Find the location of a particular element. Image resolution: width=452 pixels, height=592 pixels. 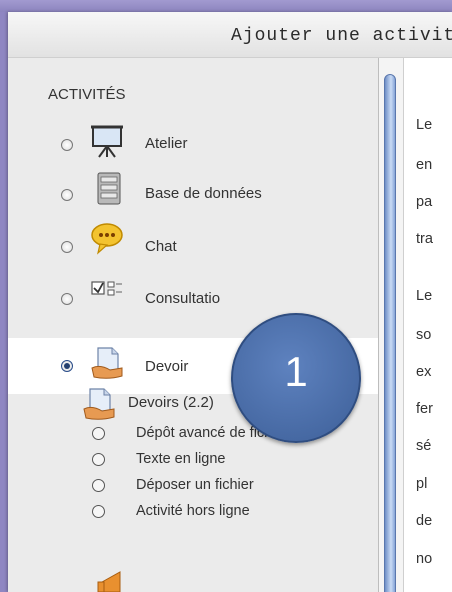

description-text: pa is located at coordinates (424, 202).